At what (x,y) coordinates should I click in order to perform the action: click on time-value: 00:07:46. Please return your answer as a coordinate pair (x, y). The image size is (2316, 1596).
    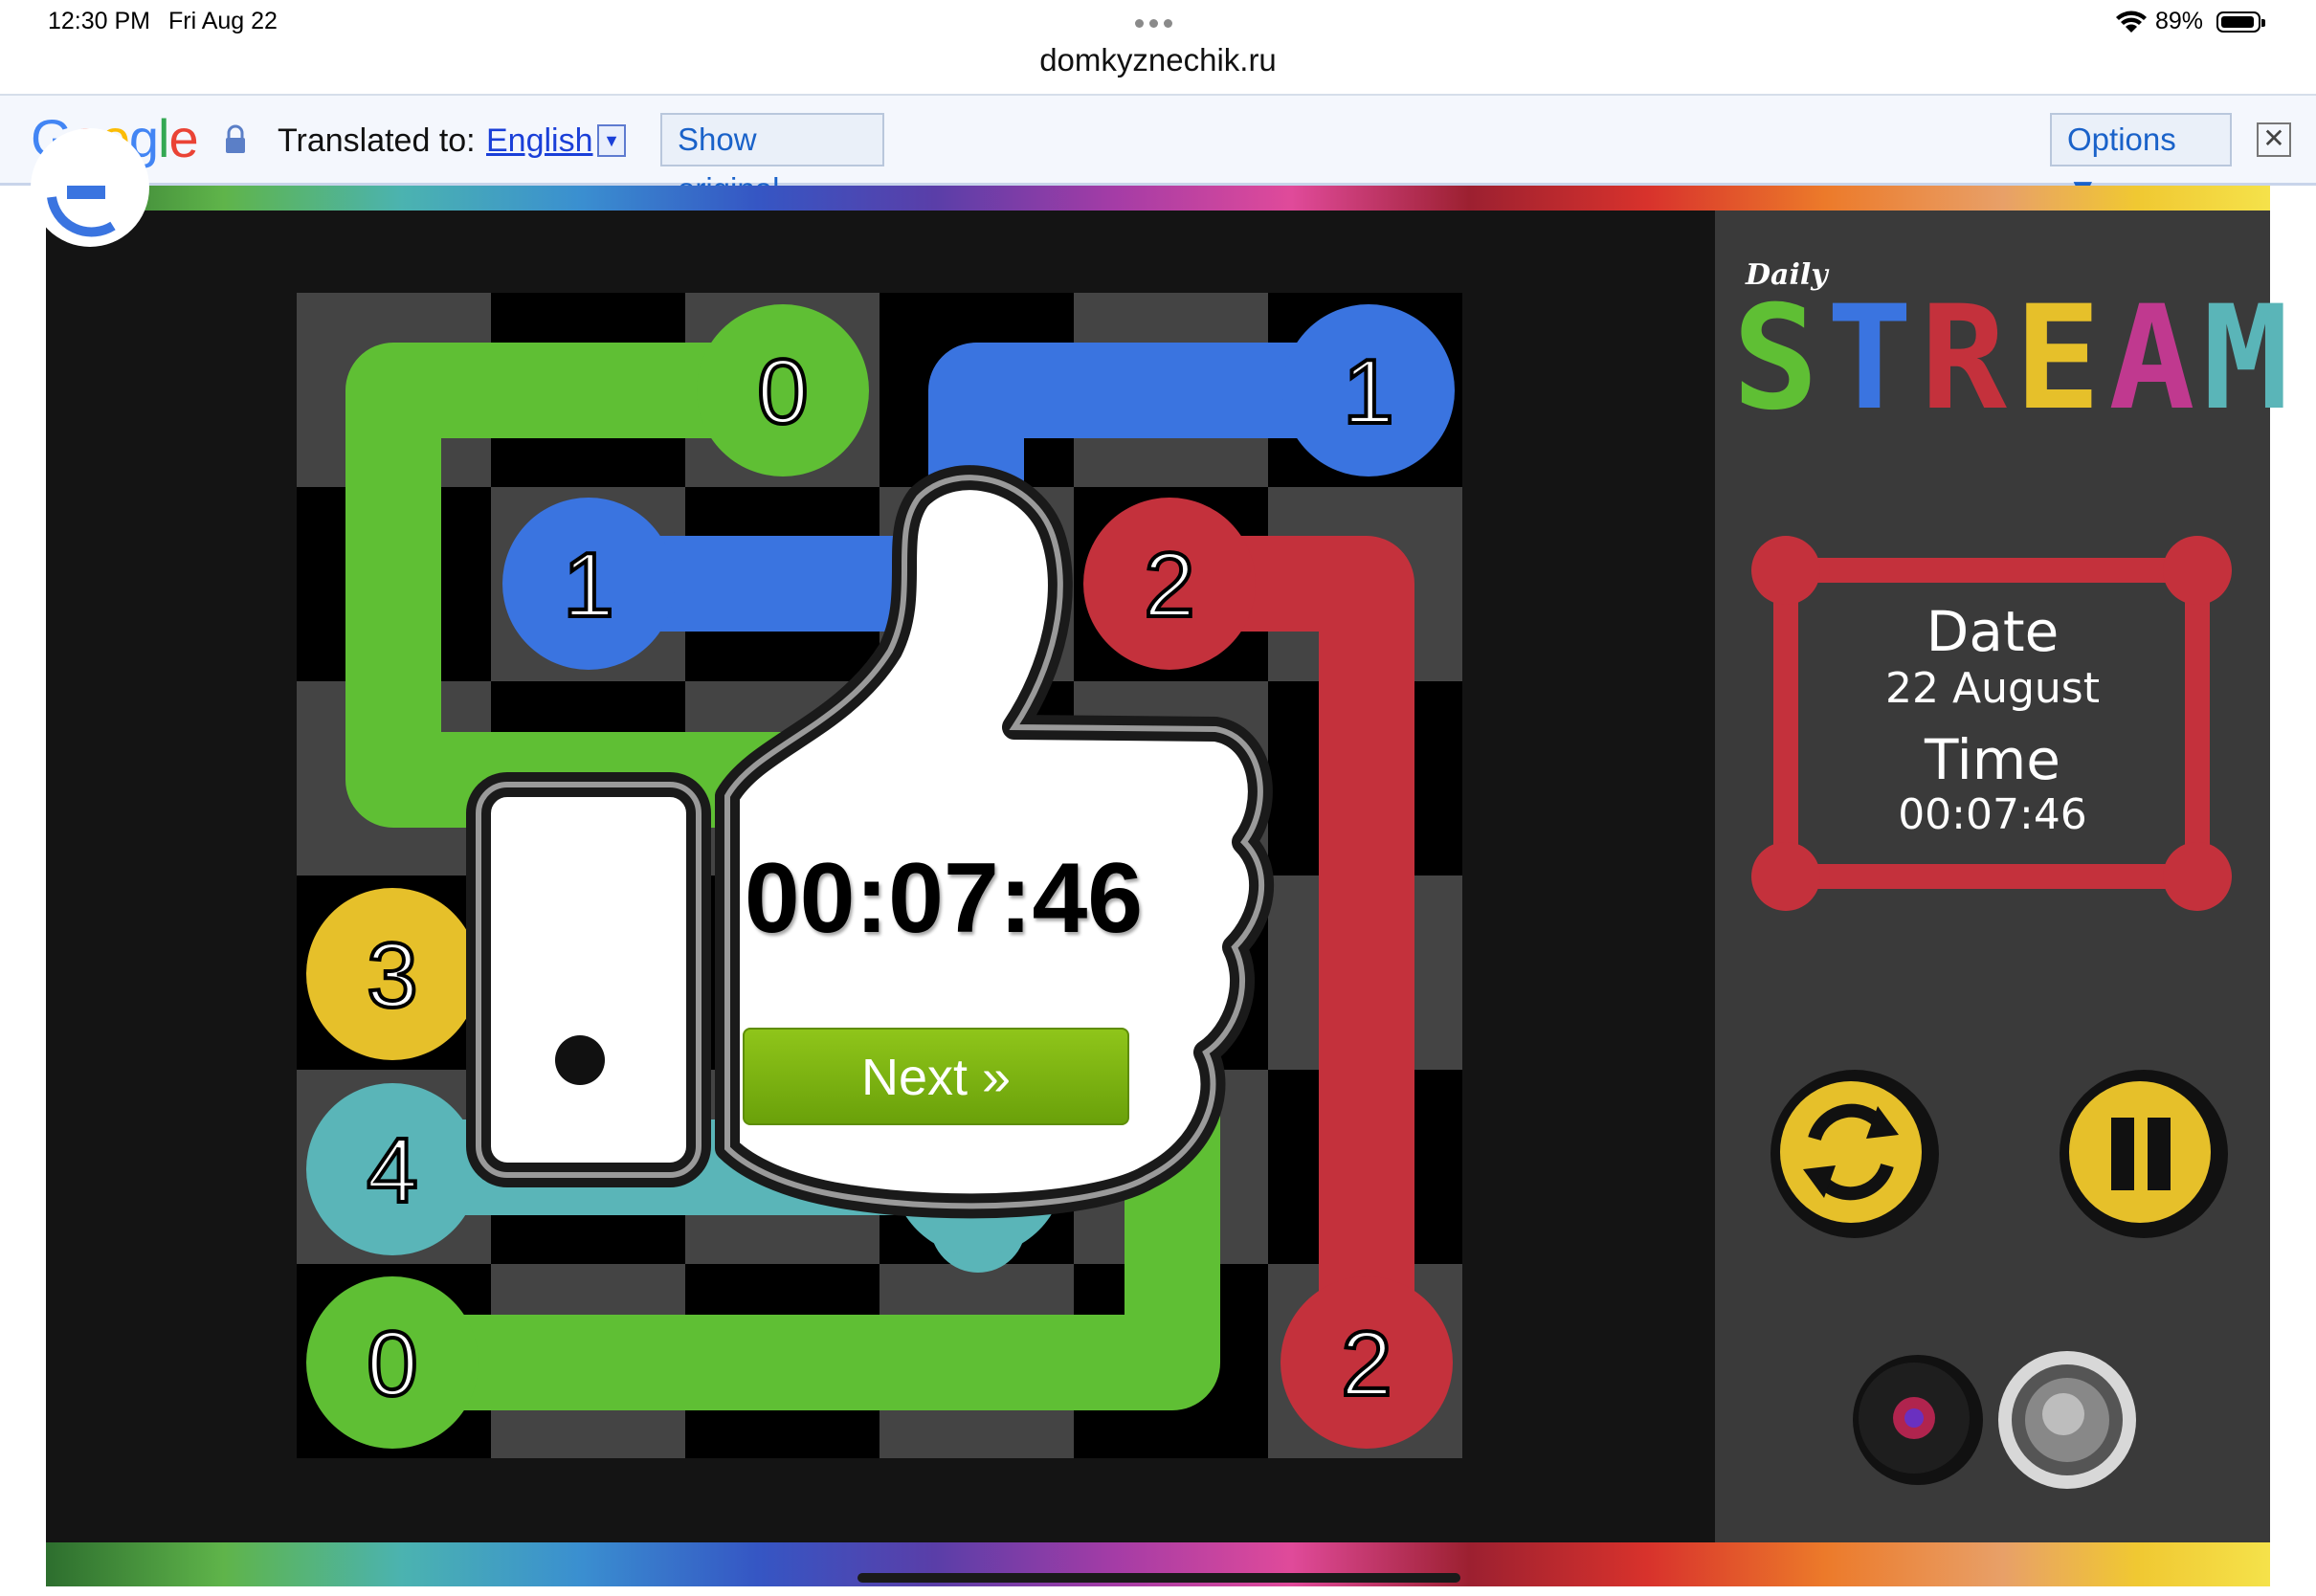
    Looking at the image, I should click on (1993, 815).